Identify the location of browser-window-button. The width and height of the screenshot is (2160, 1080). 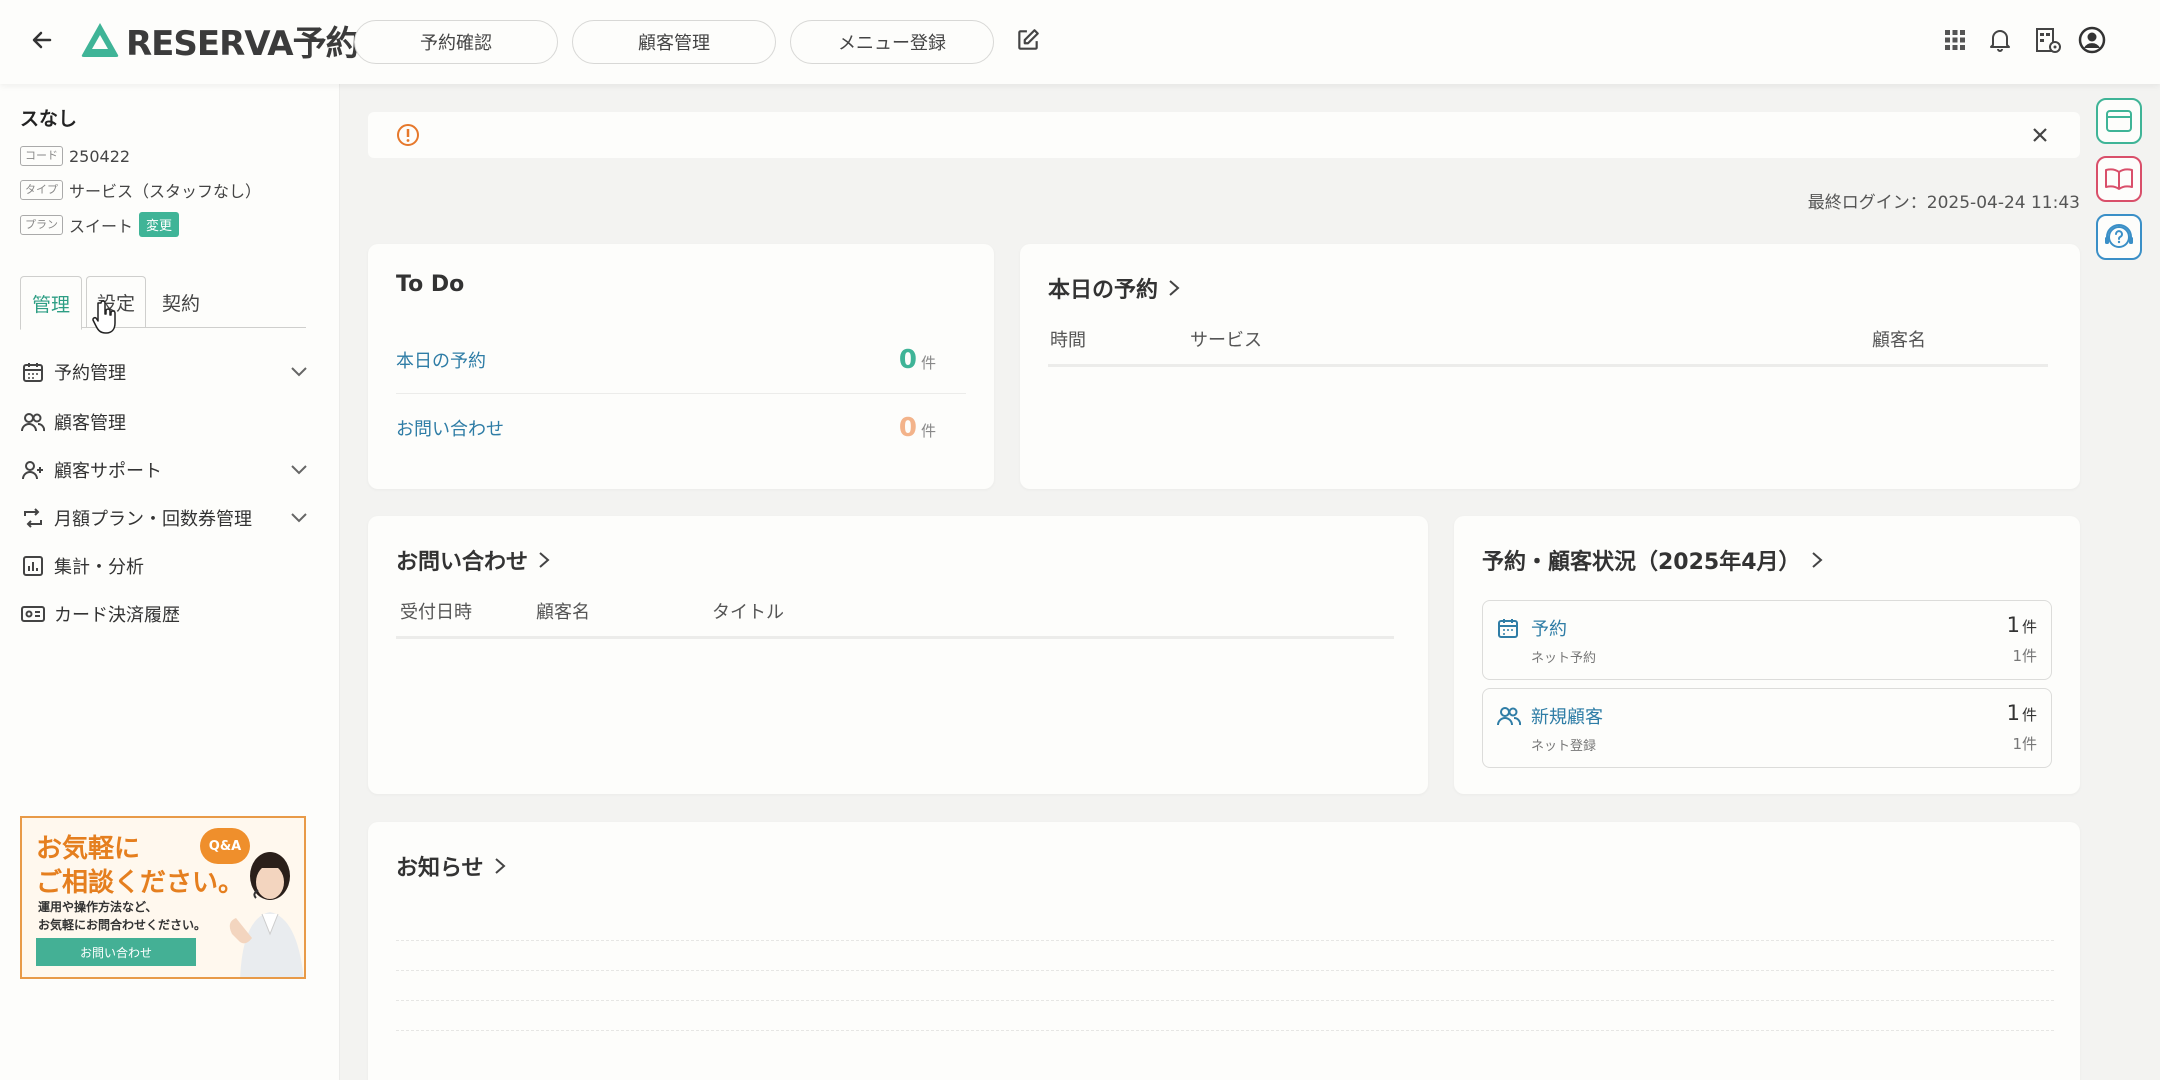
(2119, 121).